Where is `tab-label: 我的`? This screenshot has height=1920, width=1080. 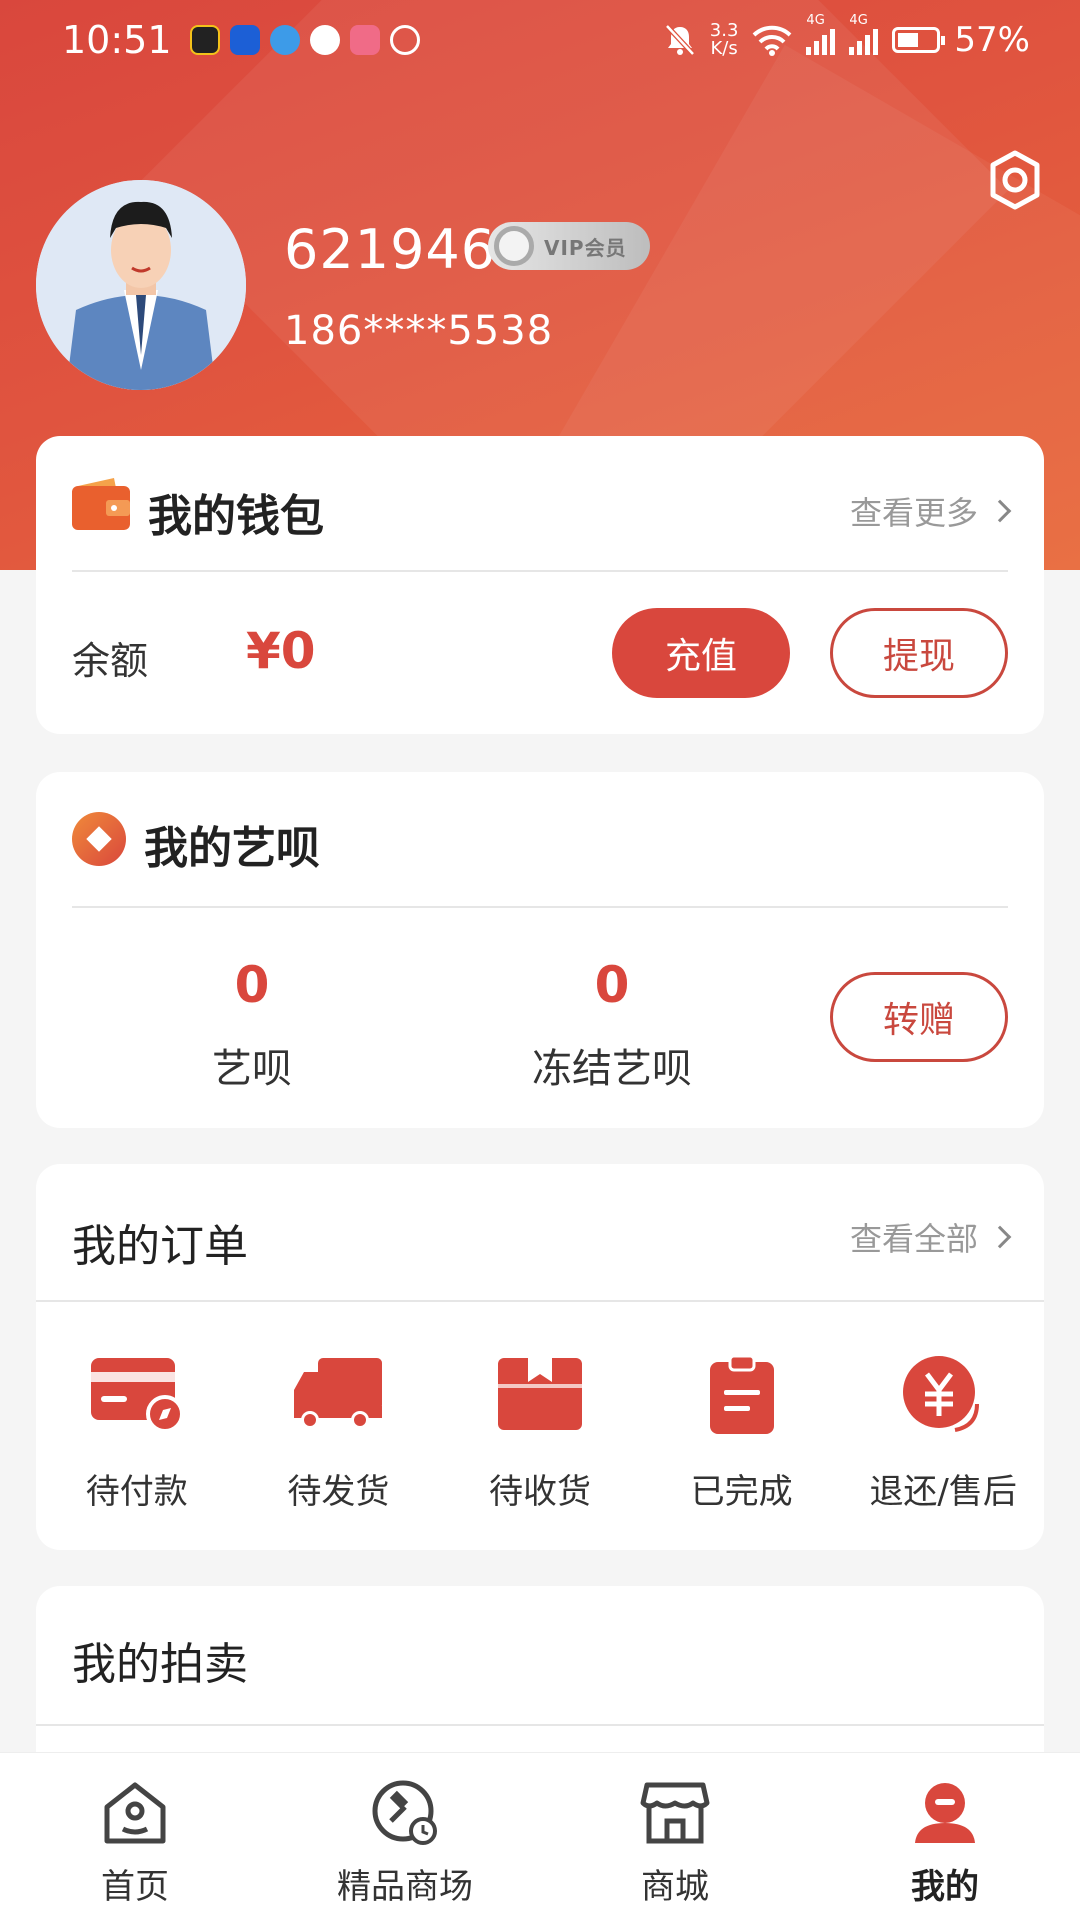
tab-label: 我的 is located at coordinates (945, 1887).